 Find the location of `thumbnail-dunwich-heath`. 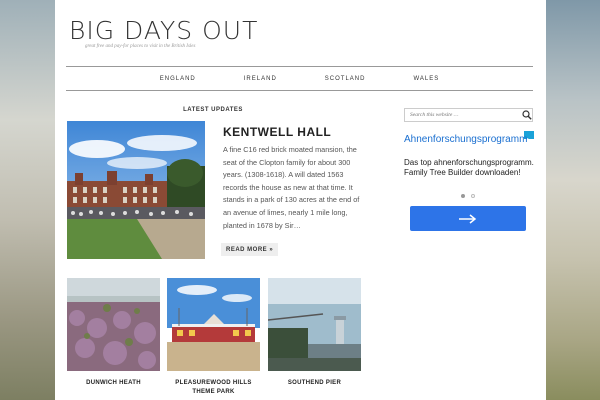

thumbnail-dunwich-heath is located at coordinates (113, 324).